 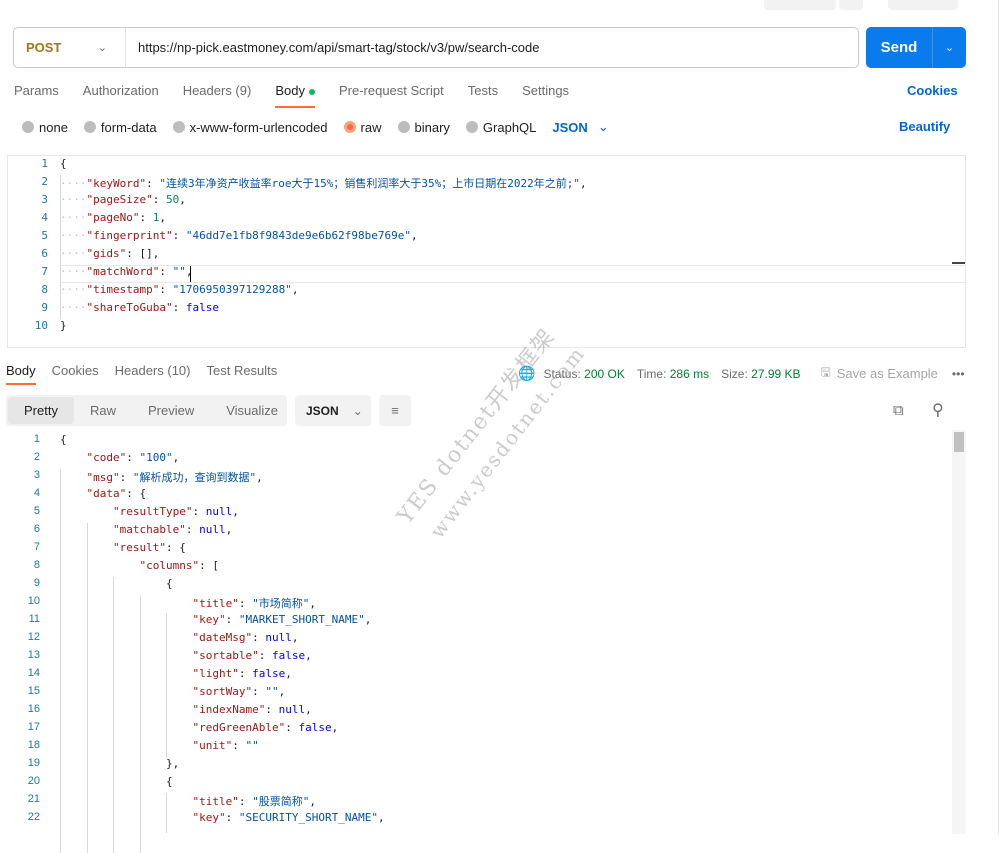 I want to click on more-options-icon: •••, so click(x=958, y=374).